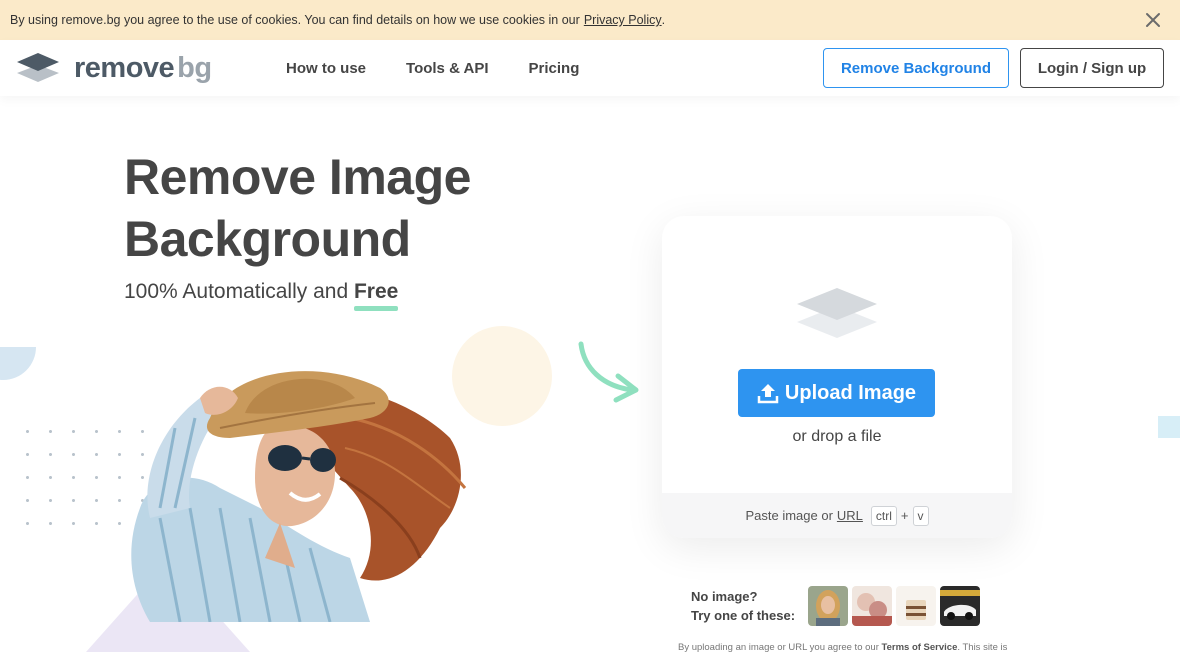  What do you see at coordinates (143, 67) in the screenshot?
I see `logo-text: remove bg` at bounding box center [143, 67].